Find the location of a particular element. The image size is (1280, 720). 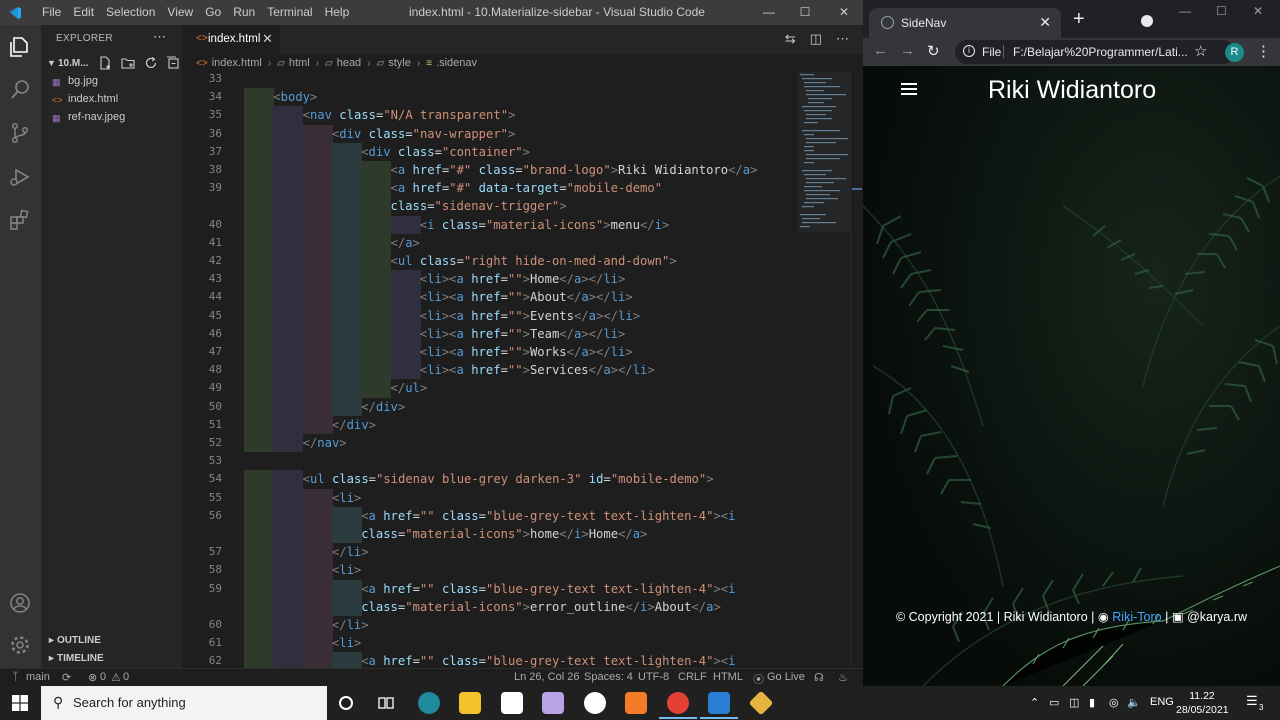

source-control-icon is located at coordinates (20, 133).